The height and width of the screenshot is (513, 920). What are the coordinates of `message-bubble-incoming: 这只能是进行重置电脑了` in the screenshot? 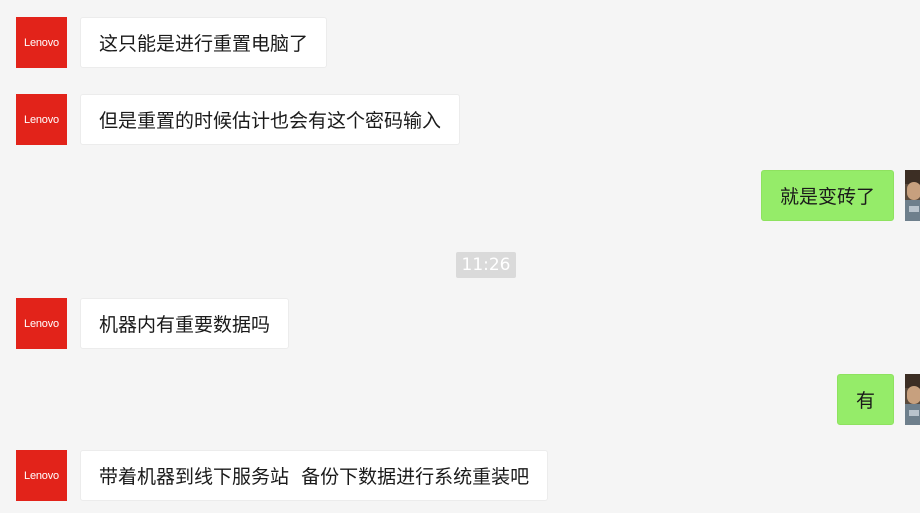 It's located at (204, 42).